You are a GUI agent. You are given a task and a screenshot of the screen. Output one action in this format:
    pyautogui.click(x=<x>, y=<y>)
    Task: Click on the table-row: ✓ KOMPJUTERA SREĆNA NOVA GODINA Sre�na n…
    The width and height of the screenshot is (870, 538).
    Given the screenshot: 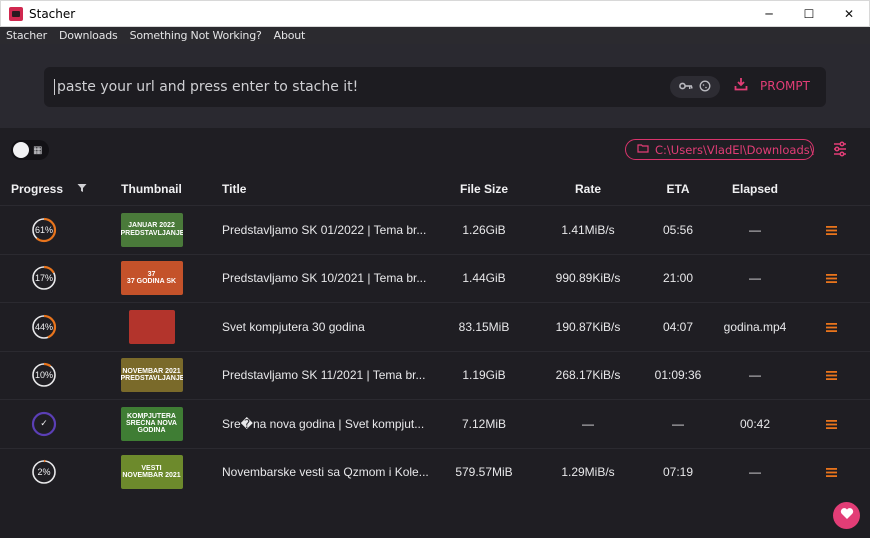 What is the action you would take?
    pyautogui.click(x=435, y=423)
    